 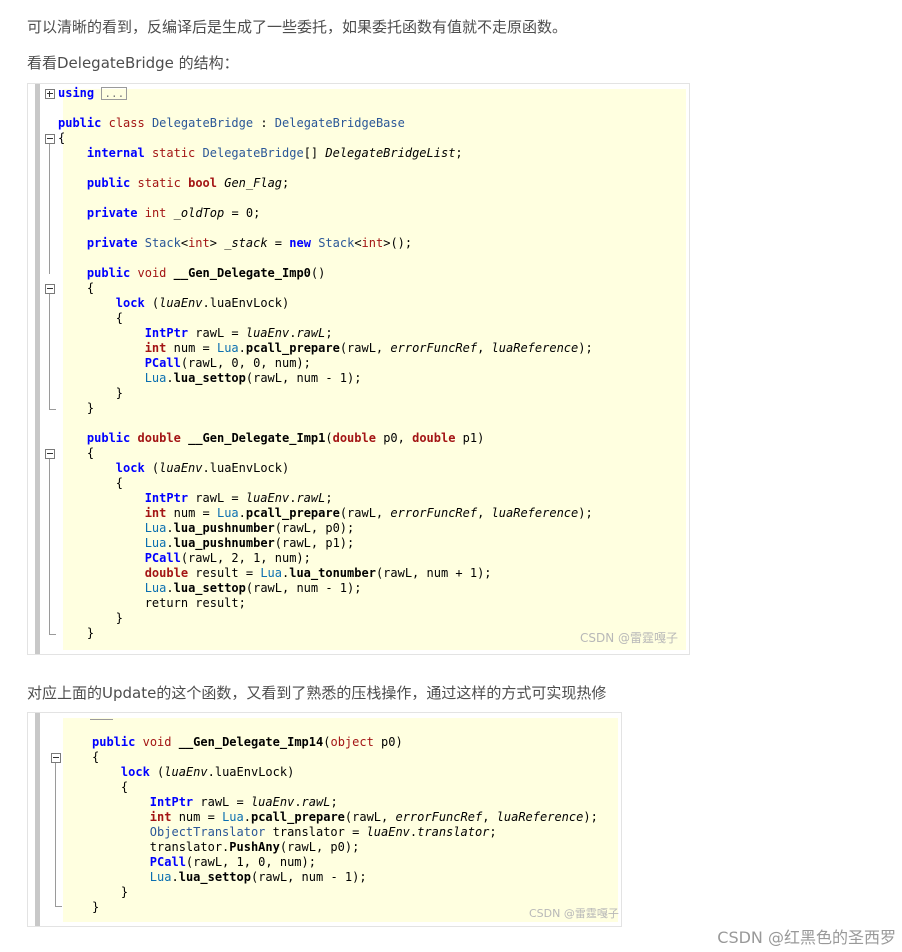 I want to click on using-keyword: using, so click(x=76, y=93).